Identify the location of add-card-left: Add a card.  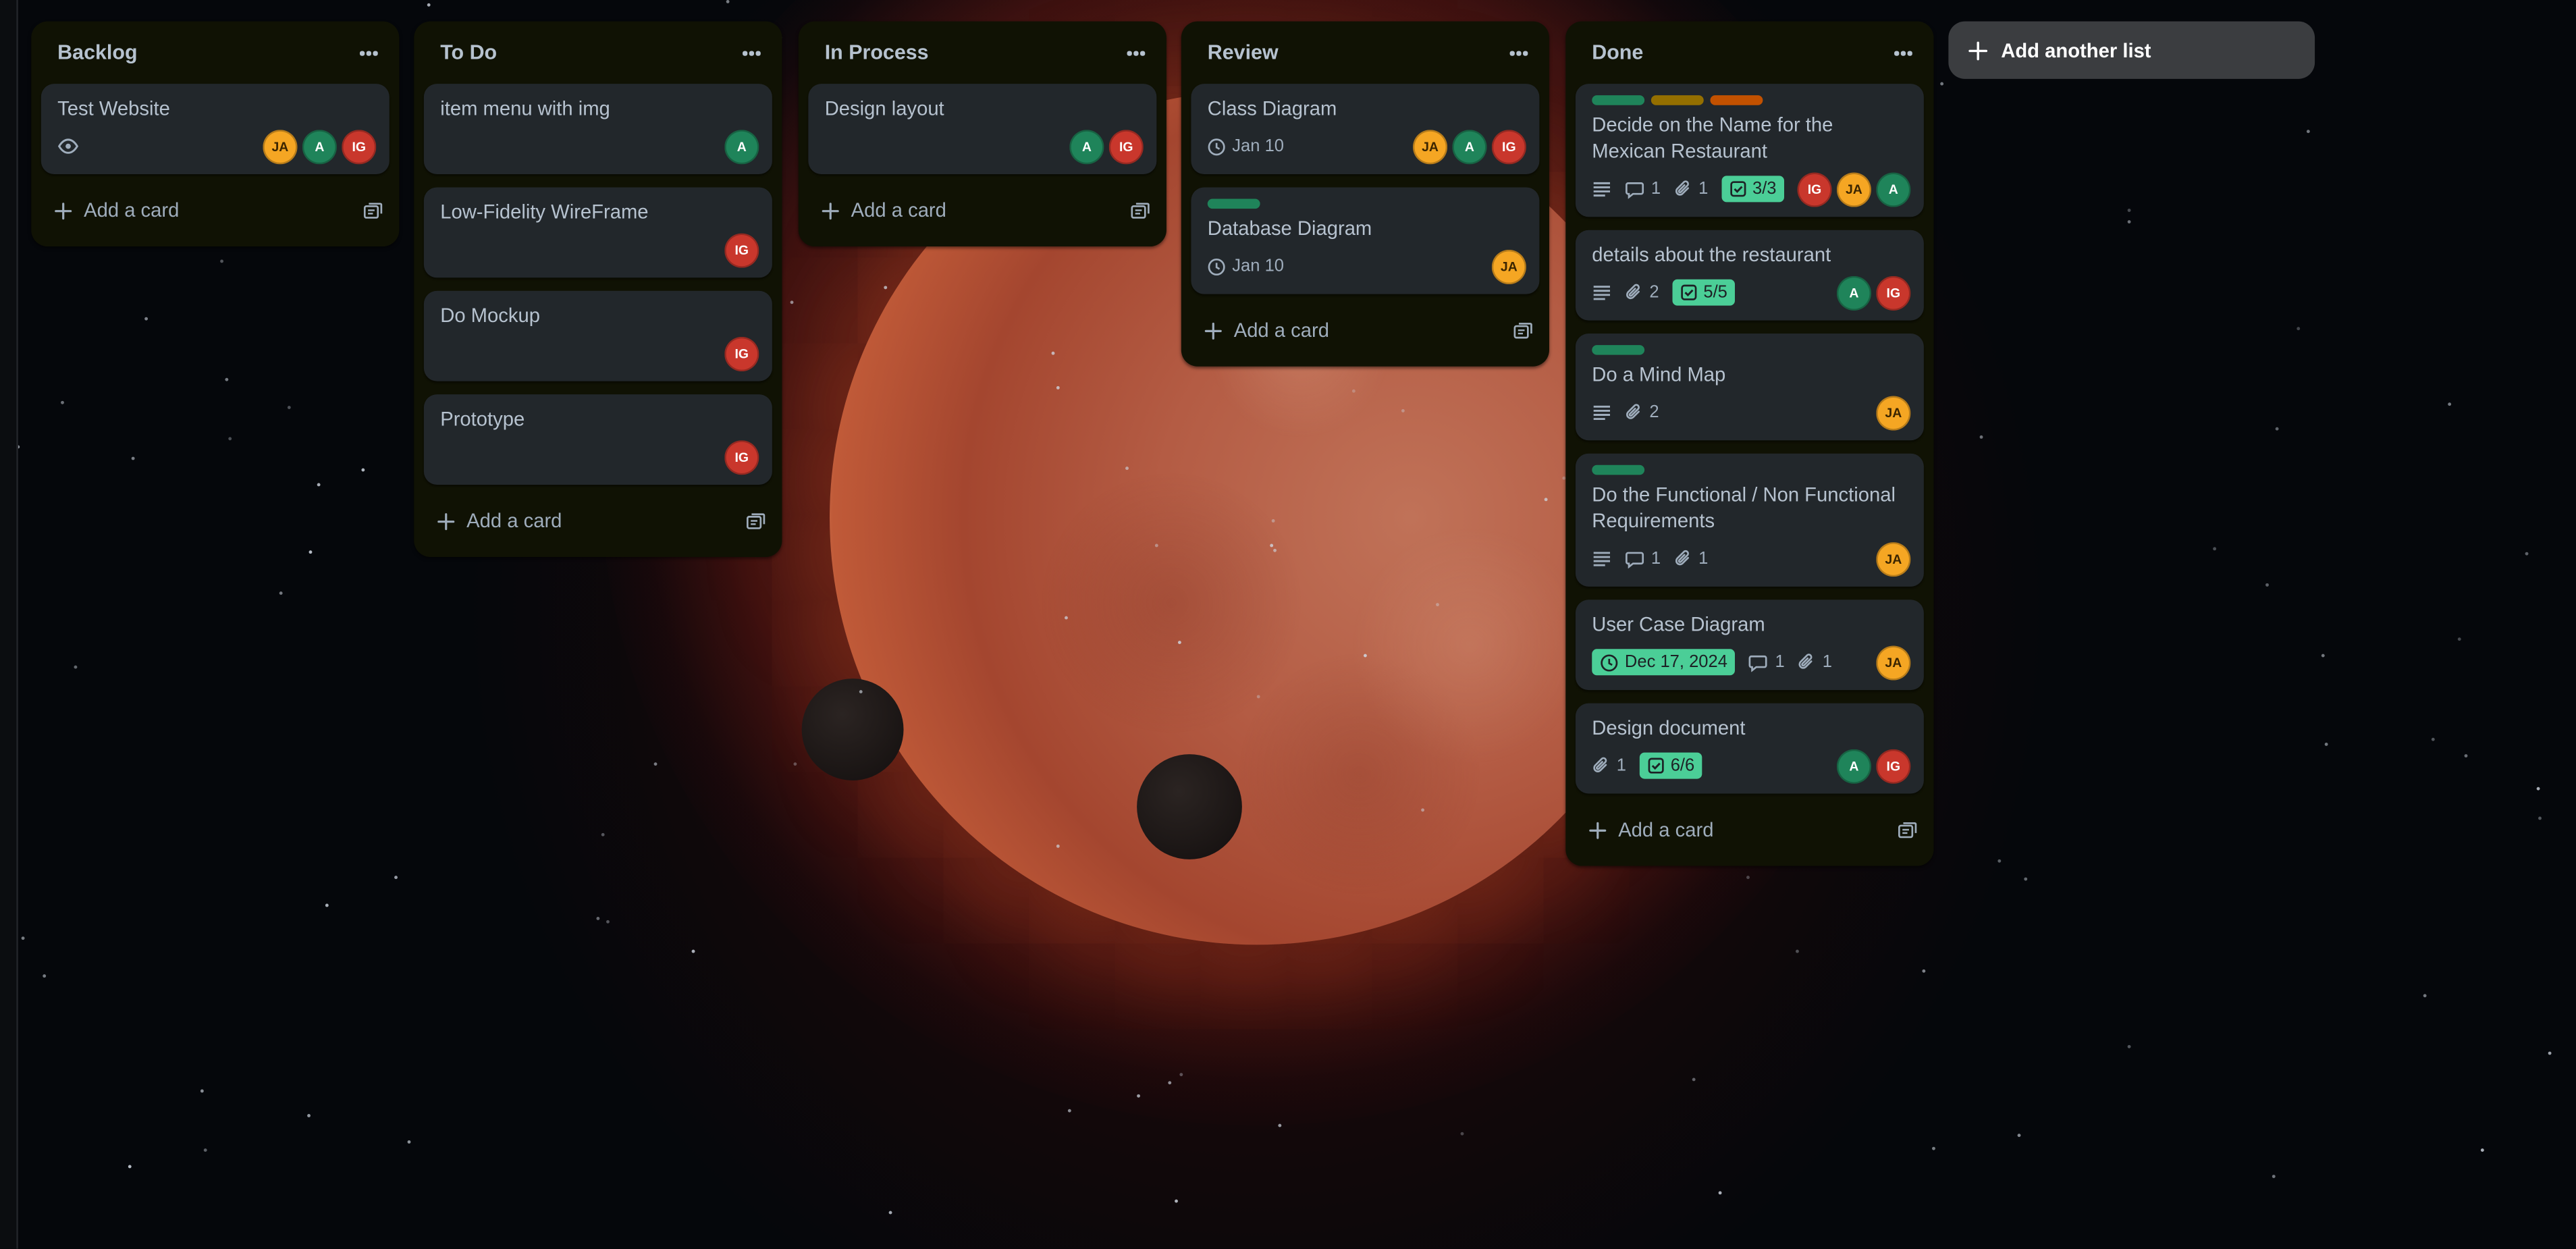
(117, 210).